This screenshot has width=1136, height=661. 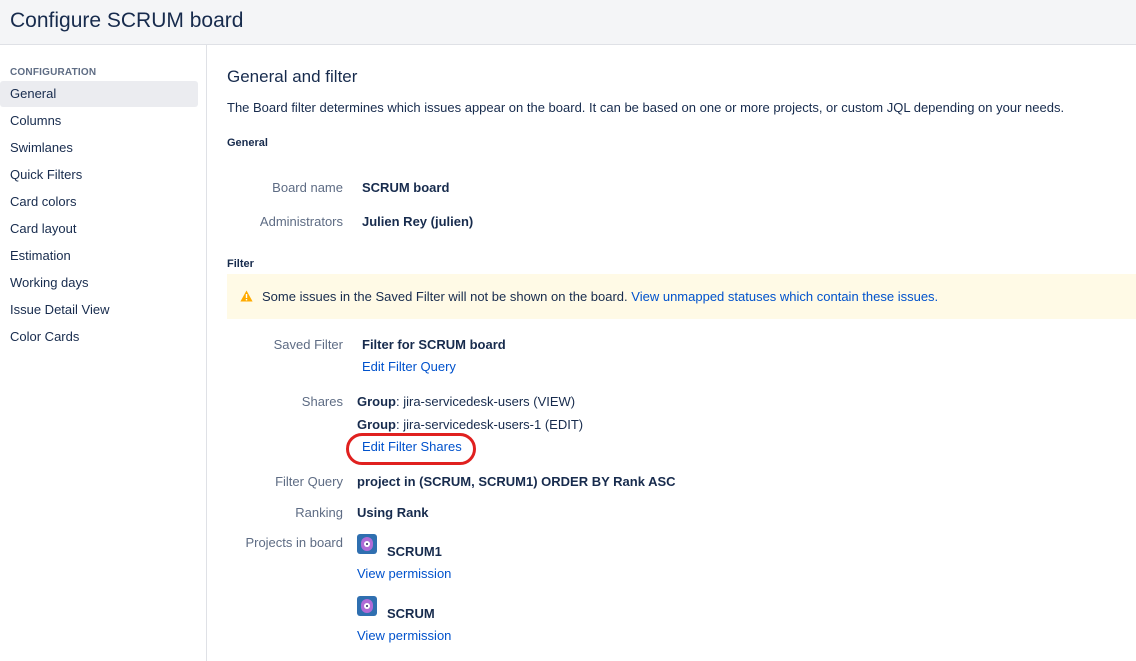 I want to click on shares-label: Shares, so click(x=322, y=401).